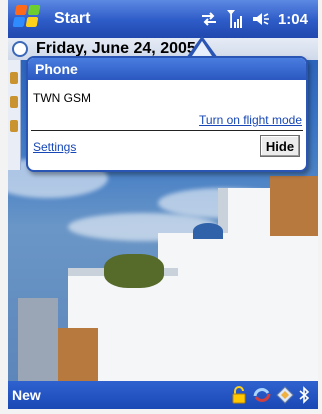 Image resolution: width=322 pixels, height=414 pixels. Describe the element at coordinates (262, 395) in the screenshot. I see `sync-icon` at that location.